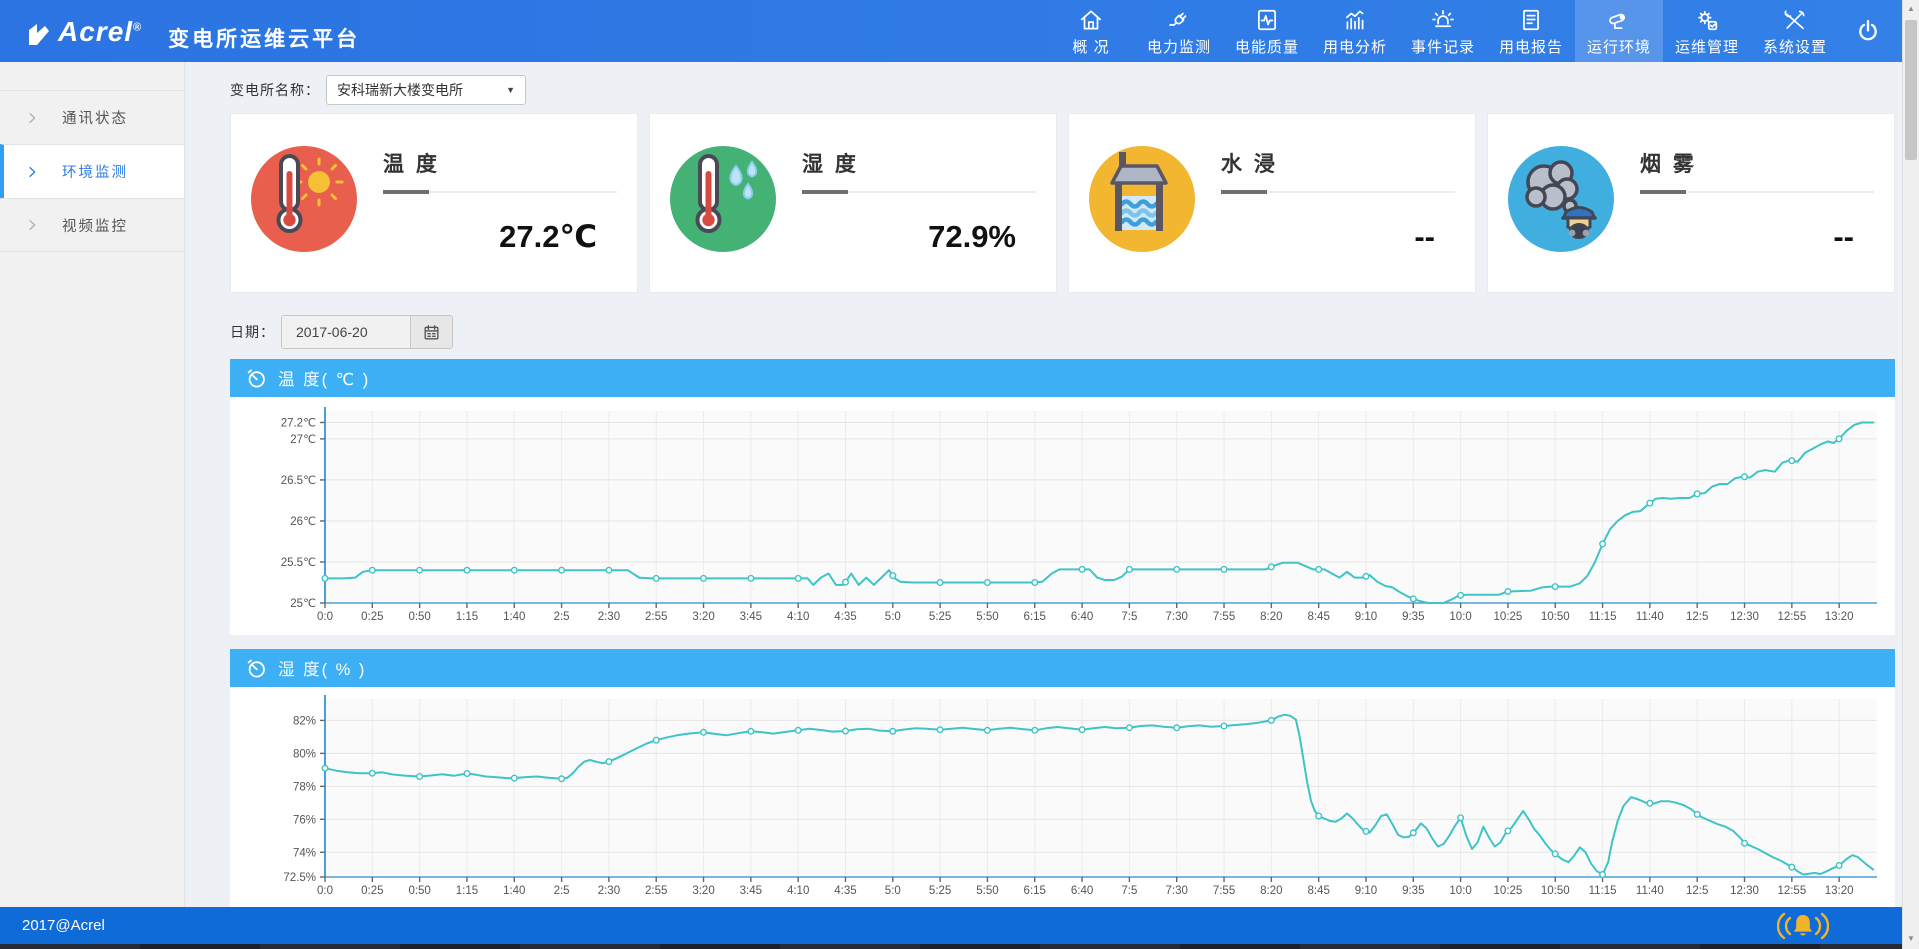 The image size is (1919, 949). What do you see at coordinates (751, 891) in the screenshot?
I see `svg-text: 3:45` at bounding box center [751, 891].